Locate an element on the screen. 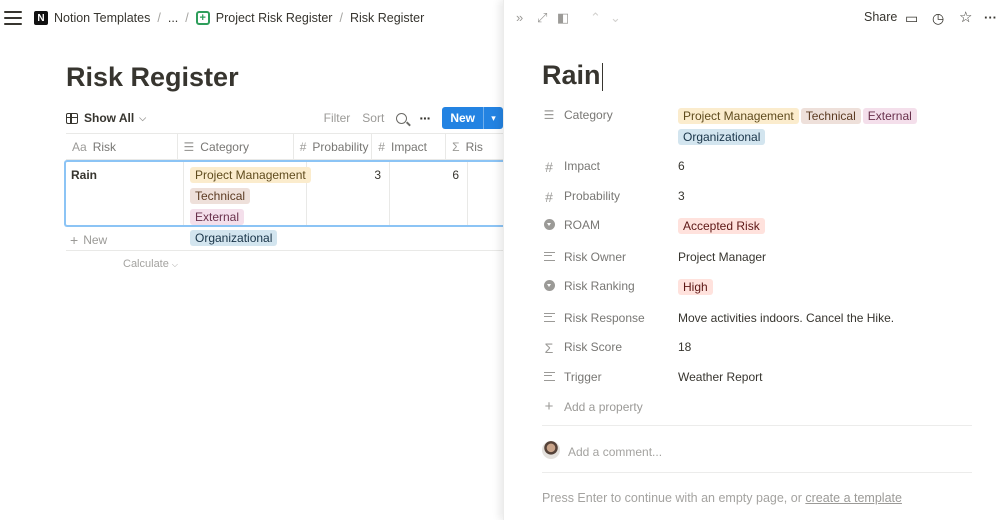 This screenshot has height=520, width=1005. property-roam: ROAM Accepted Risk is located at coordinates (757, 228).